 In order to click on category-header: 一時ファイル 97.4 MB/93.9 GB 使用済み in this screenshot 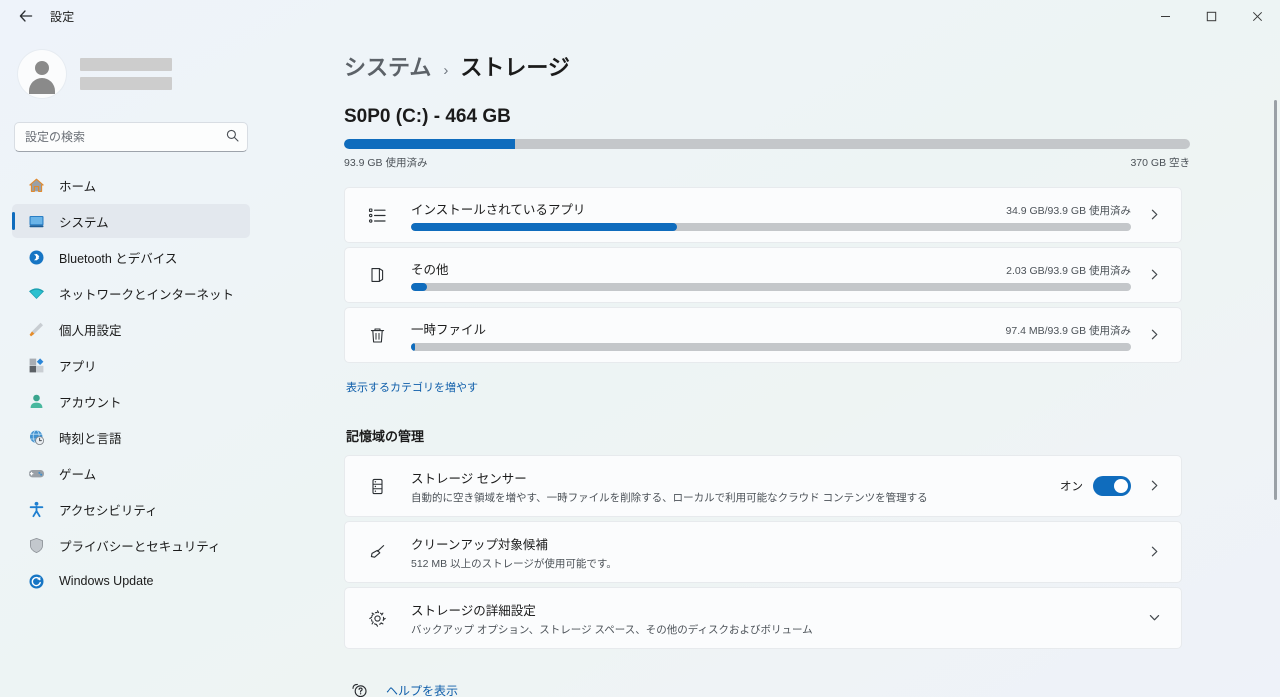, I will do `click(771, 328)`.